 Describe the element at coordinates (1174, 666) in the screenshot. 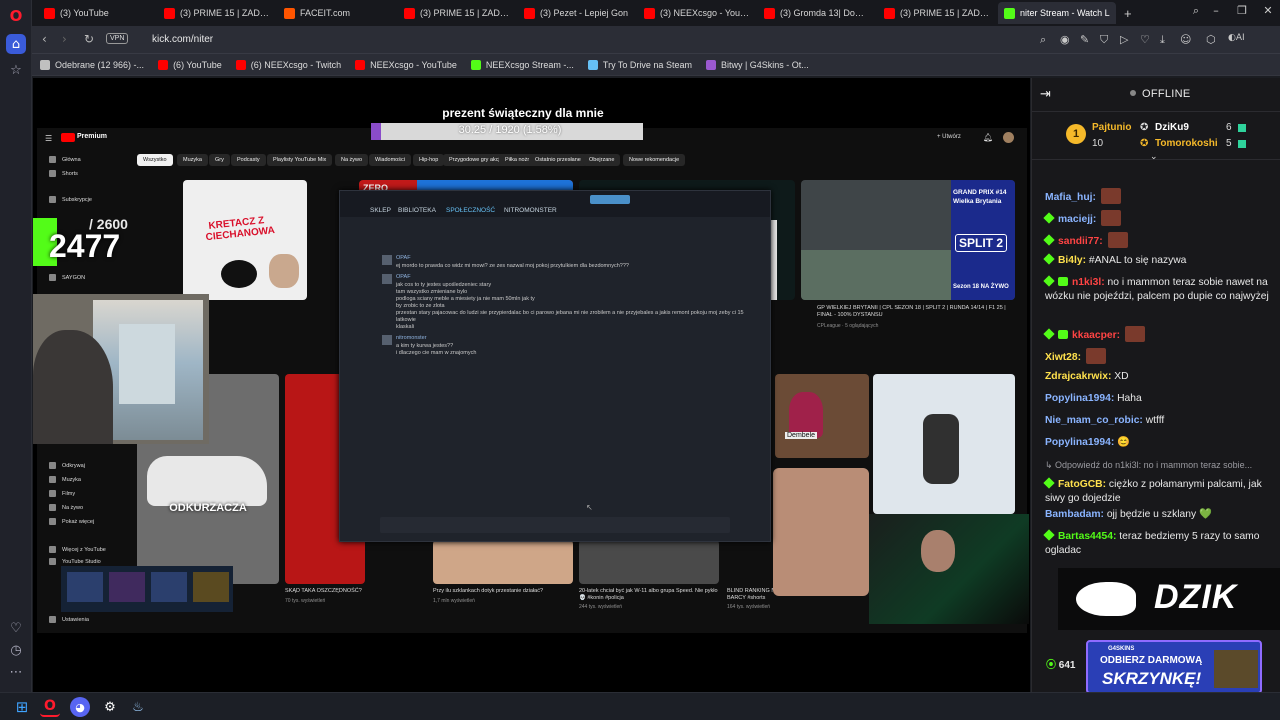

I see `promo-banner: G4SKINS ODBIERZ DARMOWĄ SKRZYNKĘ!` at that location.